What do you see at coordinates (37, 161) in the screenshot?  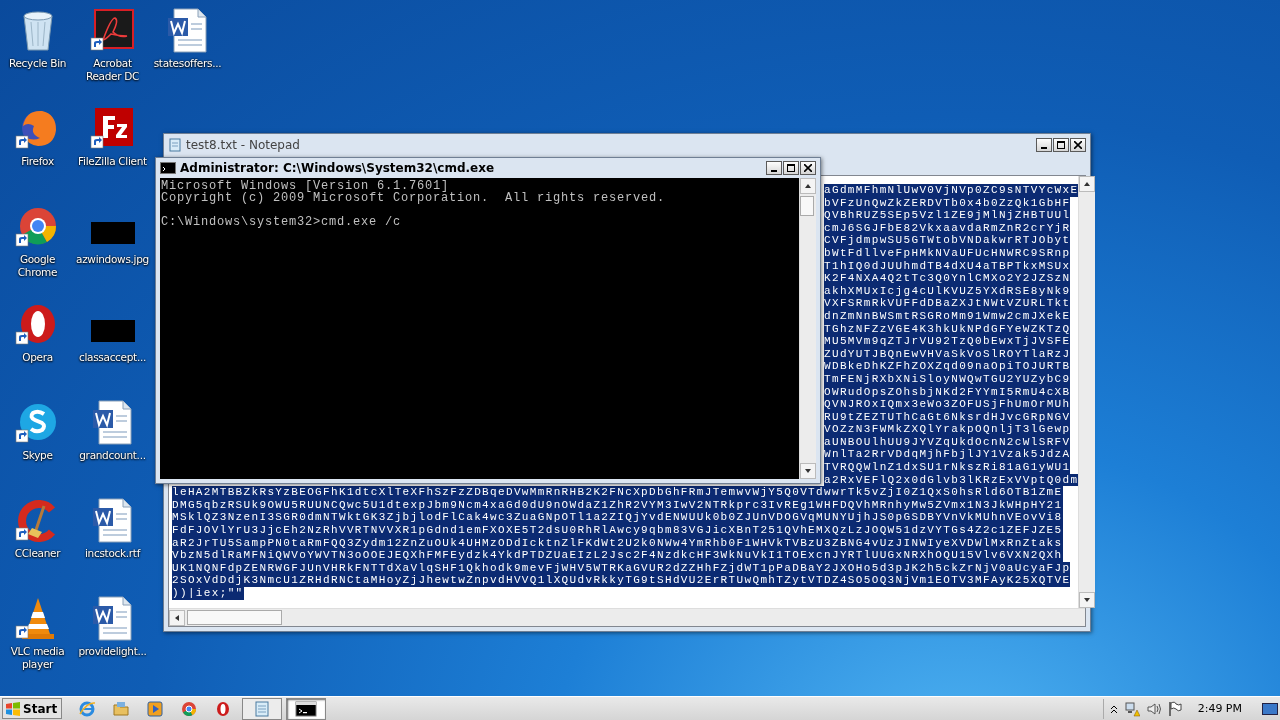 I see `desktop-icon-label: Firefox` at bounding box center [37, 161].